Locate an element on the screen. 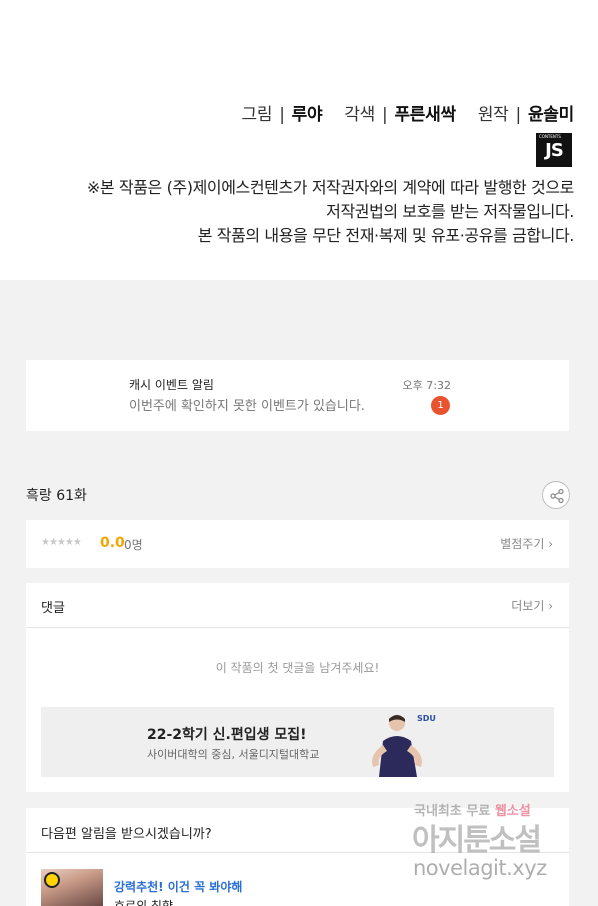 The image size is (598, 906). original-role-label: 원작 is located at coordinates (493, 115).